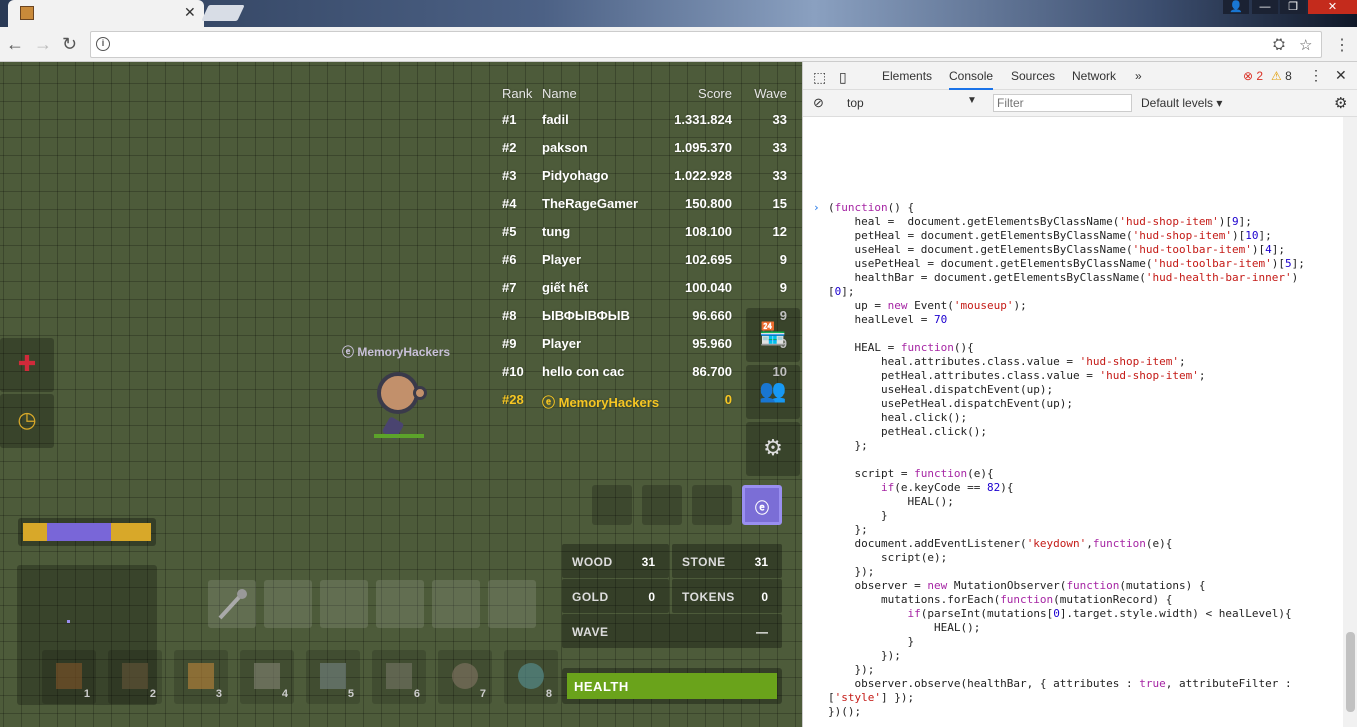 This screenshot has height=727, width=1357. I want to click on console-settings-icon: ⚙, so click(1340, 103).